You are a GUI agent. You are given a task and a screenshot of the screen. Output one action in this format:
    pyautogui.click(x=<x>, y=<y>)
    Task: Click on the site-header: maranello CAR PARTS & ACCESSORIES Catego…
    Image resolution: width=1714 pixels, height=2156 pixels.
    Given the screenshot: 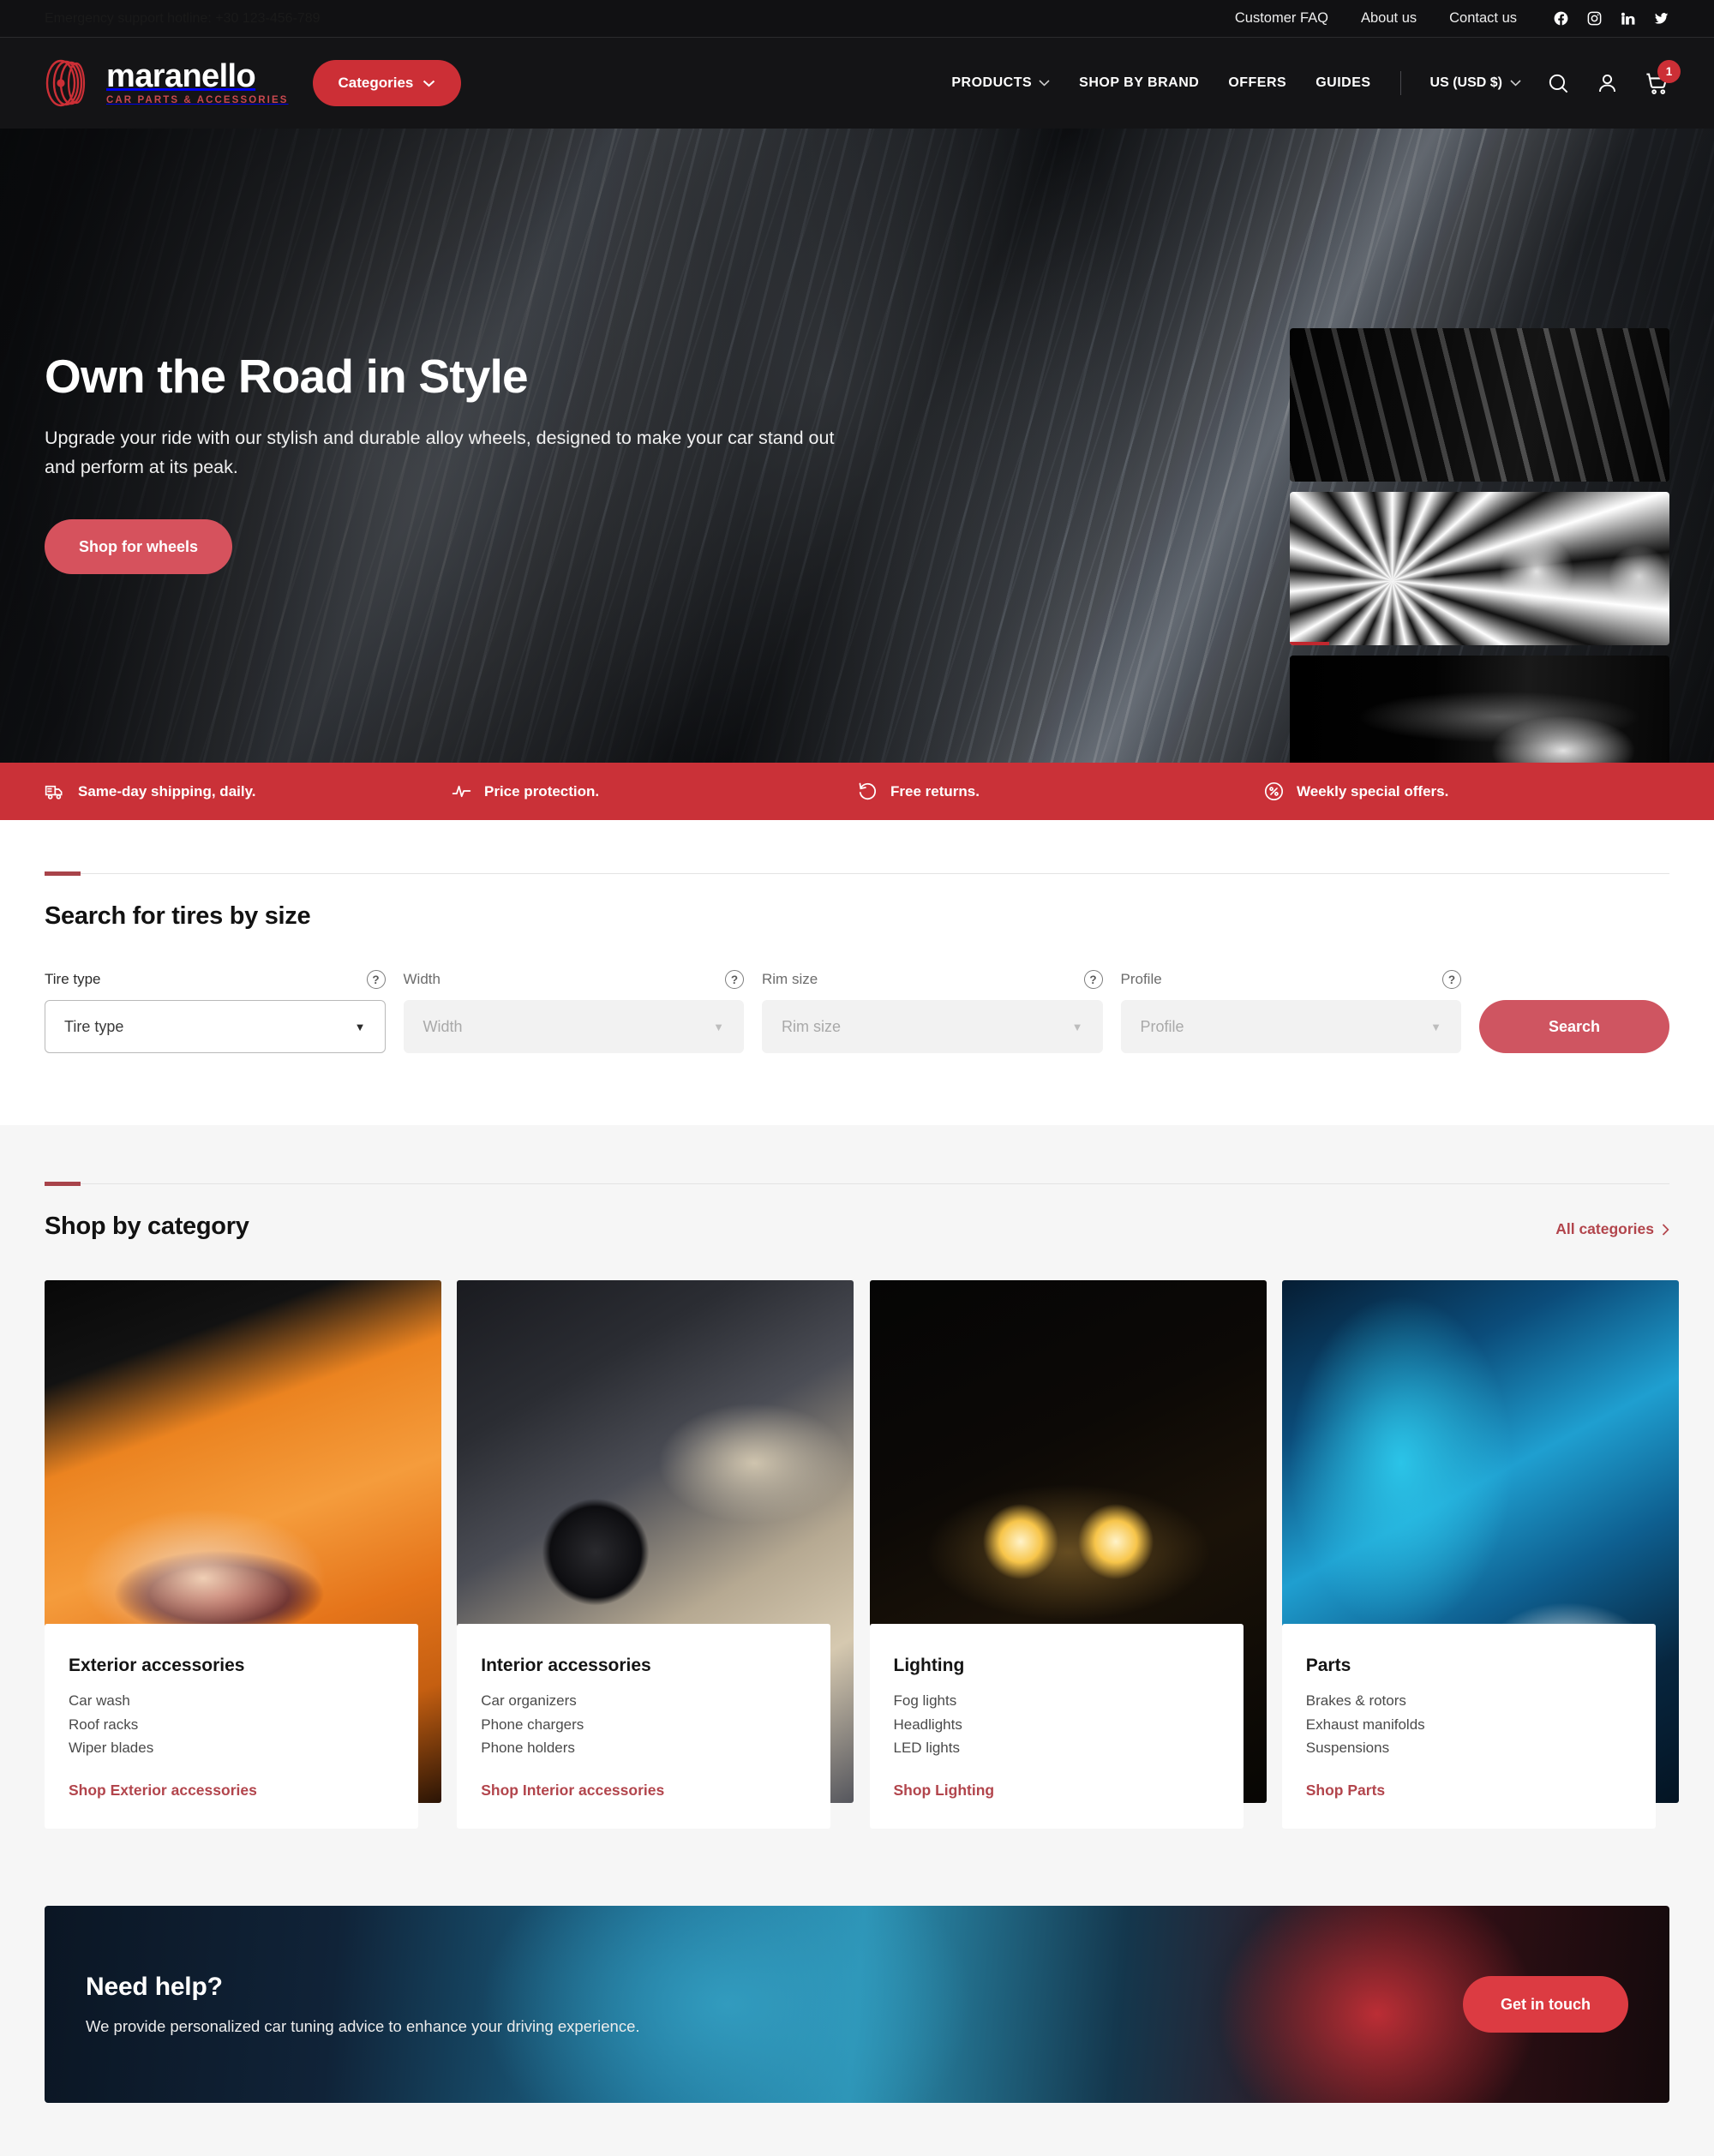 What is the action you would take?
    pyautogui.click(x=857, y=84)
    